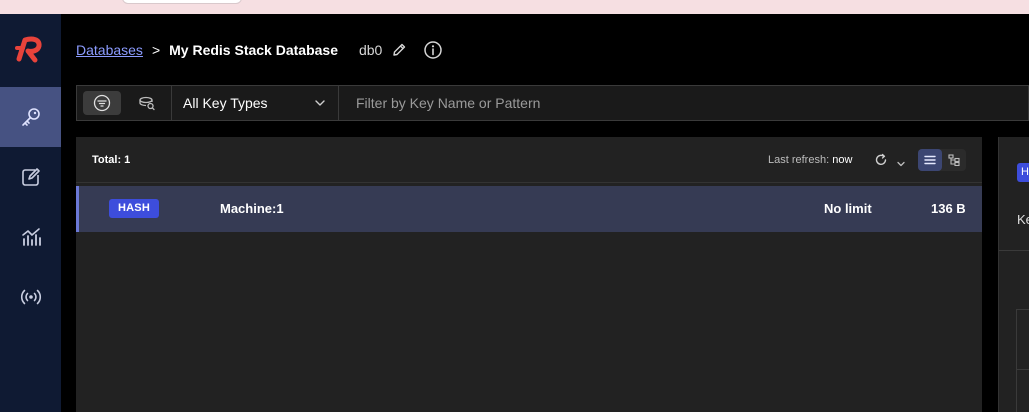  I want to click on db-index: db0, so click(370, 50).